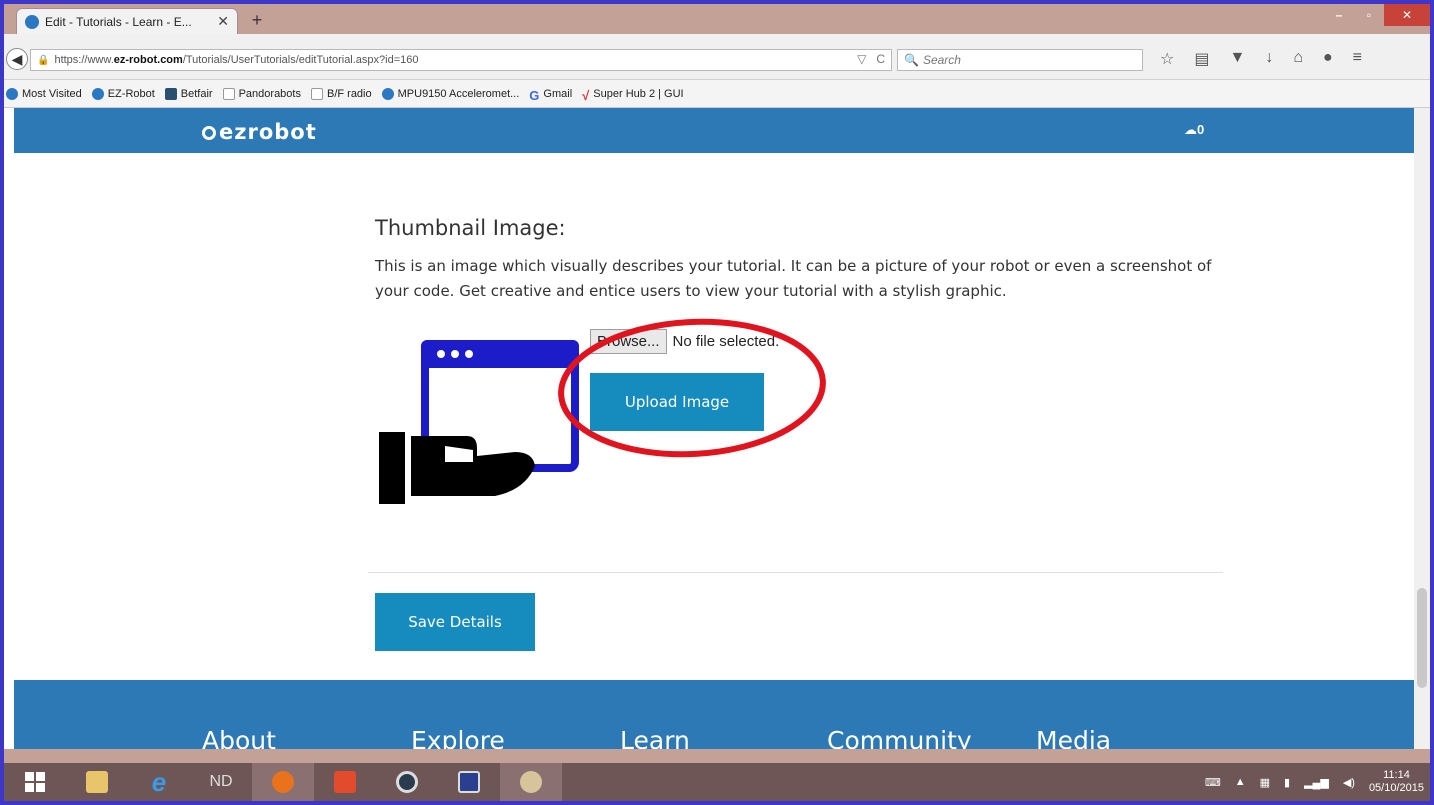  Describe the element at coordinates (1407, 15) in the screenshot. I see `close-window-button: ✕` at that location.